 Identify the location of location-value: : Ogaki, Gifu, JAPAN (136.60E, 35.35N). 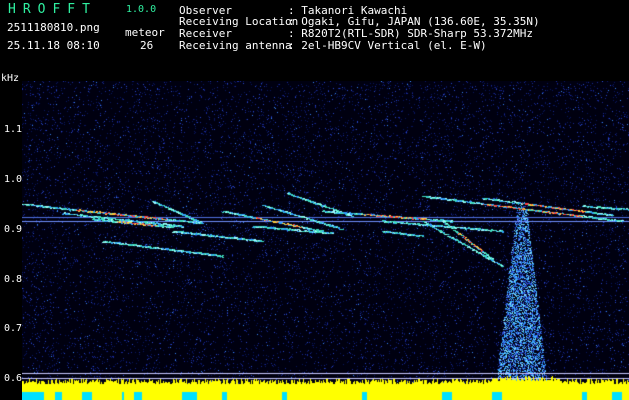
(414, 21).